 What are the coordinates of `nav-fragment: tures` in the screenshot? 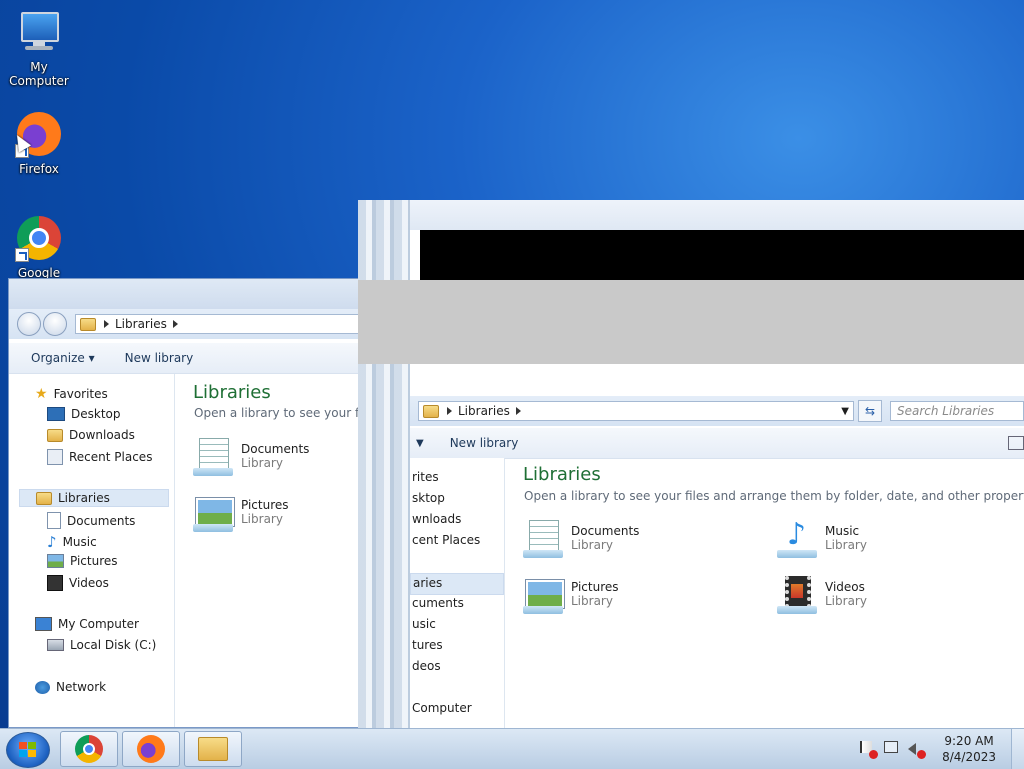 It's located at (427, 645).